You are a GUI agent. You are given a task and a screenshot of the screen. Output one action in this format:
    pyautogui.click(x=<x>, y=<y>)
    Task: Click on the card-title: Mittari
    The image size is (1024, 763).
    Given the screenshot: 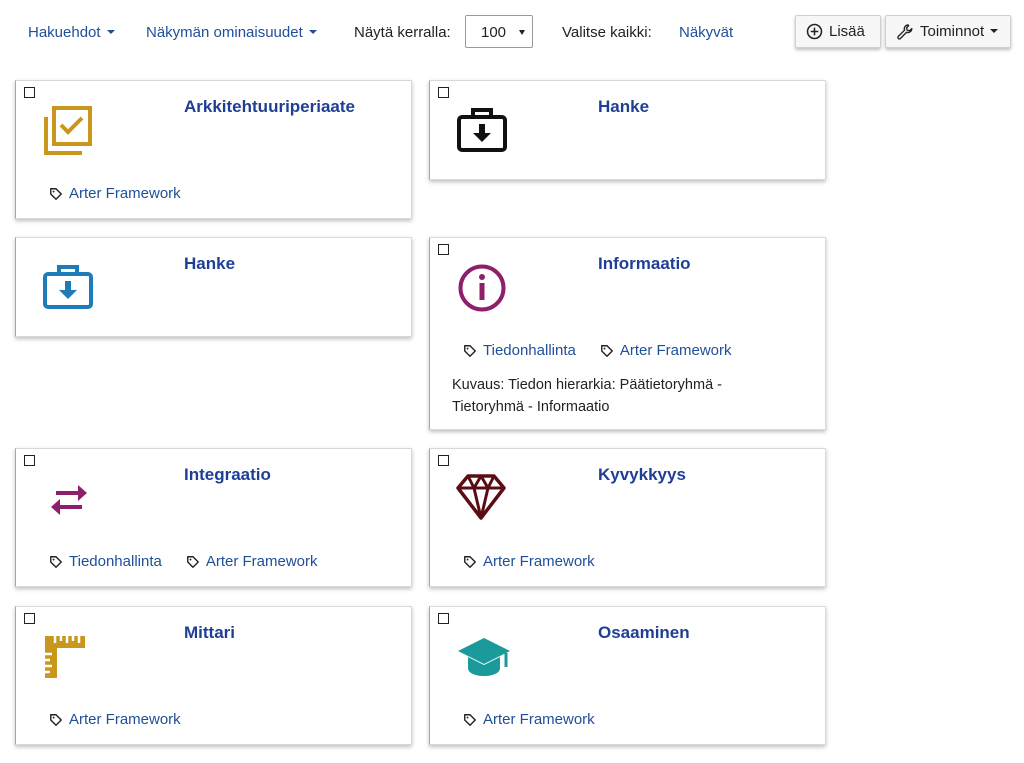 What is the action you would take?
    pyautogui.click(x=209, y=633)
    